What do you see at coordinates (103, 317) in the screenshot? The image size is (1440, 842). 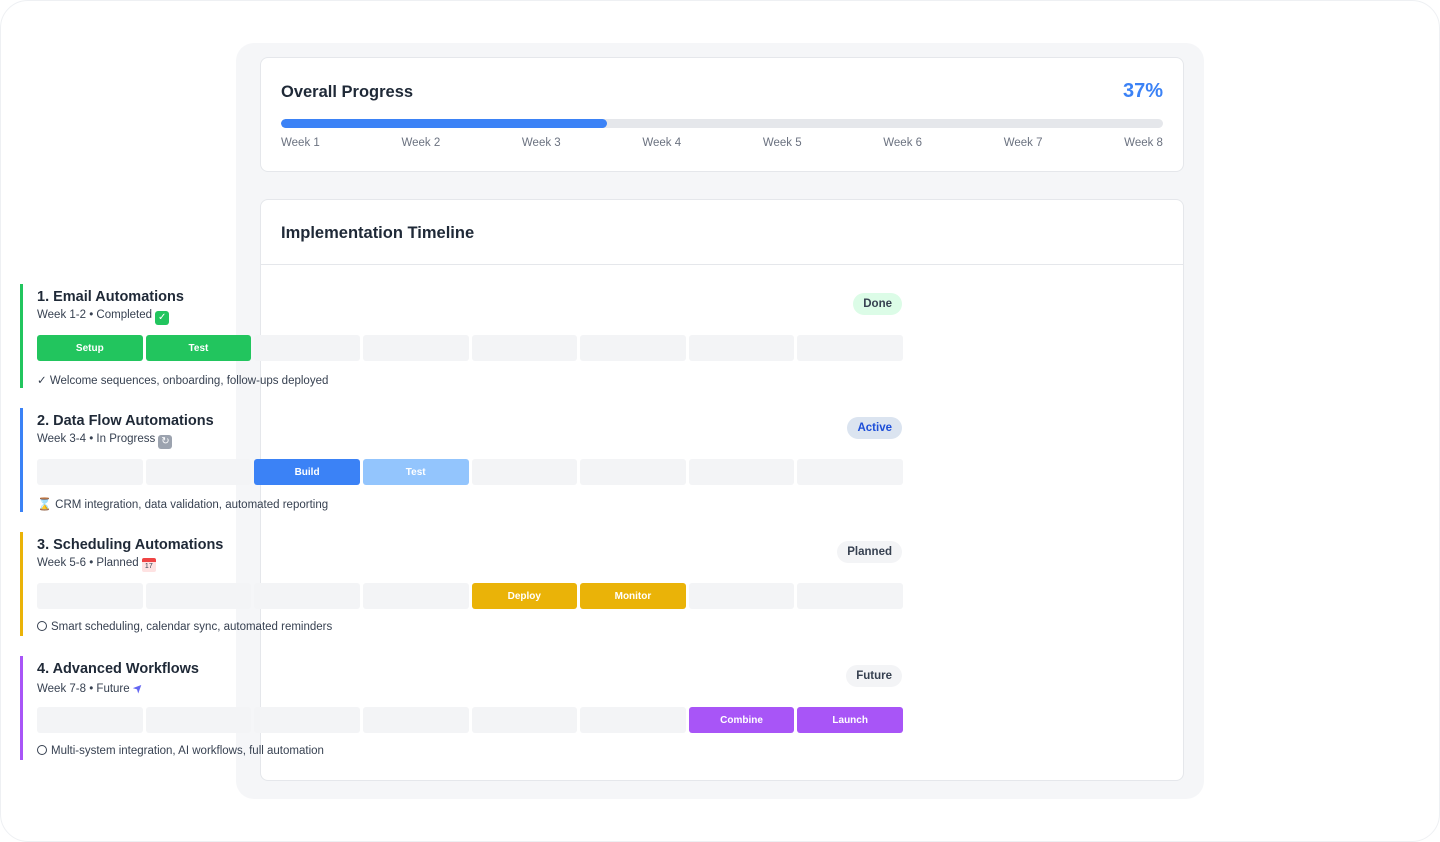 I see `phase-subtitle: Week 1-2 • Completed ✓` at bounding box center [103, 317].